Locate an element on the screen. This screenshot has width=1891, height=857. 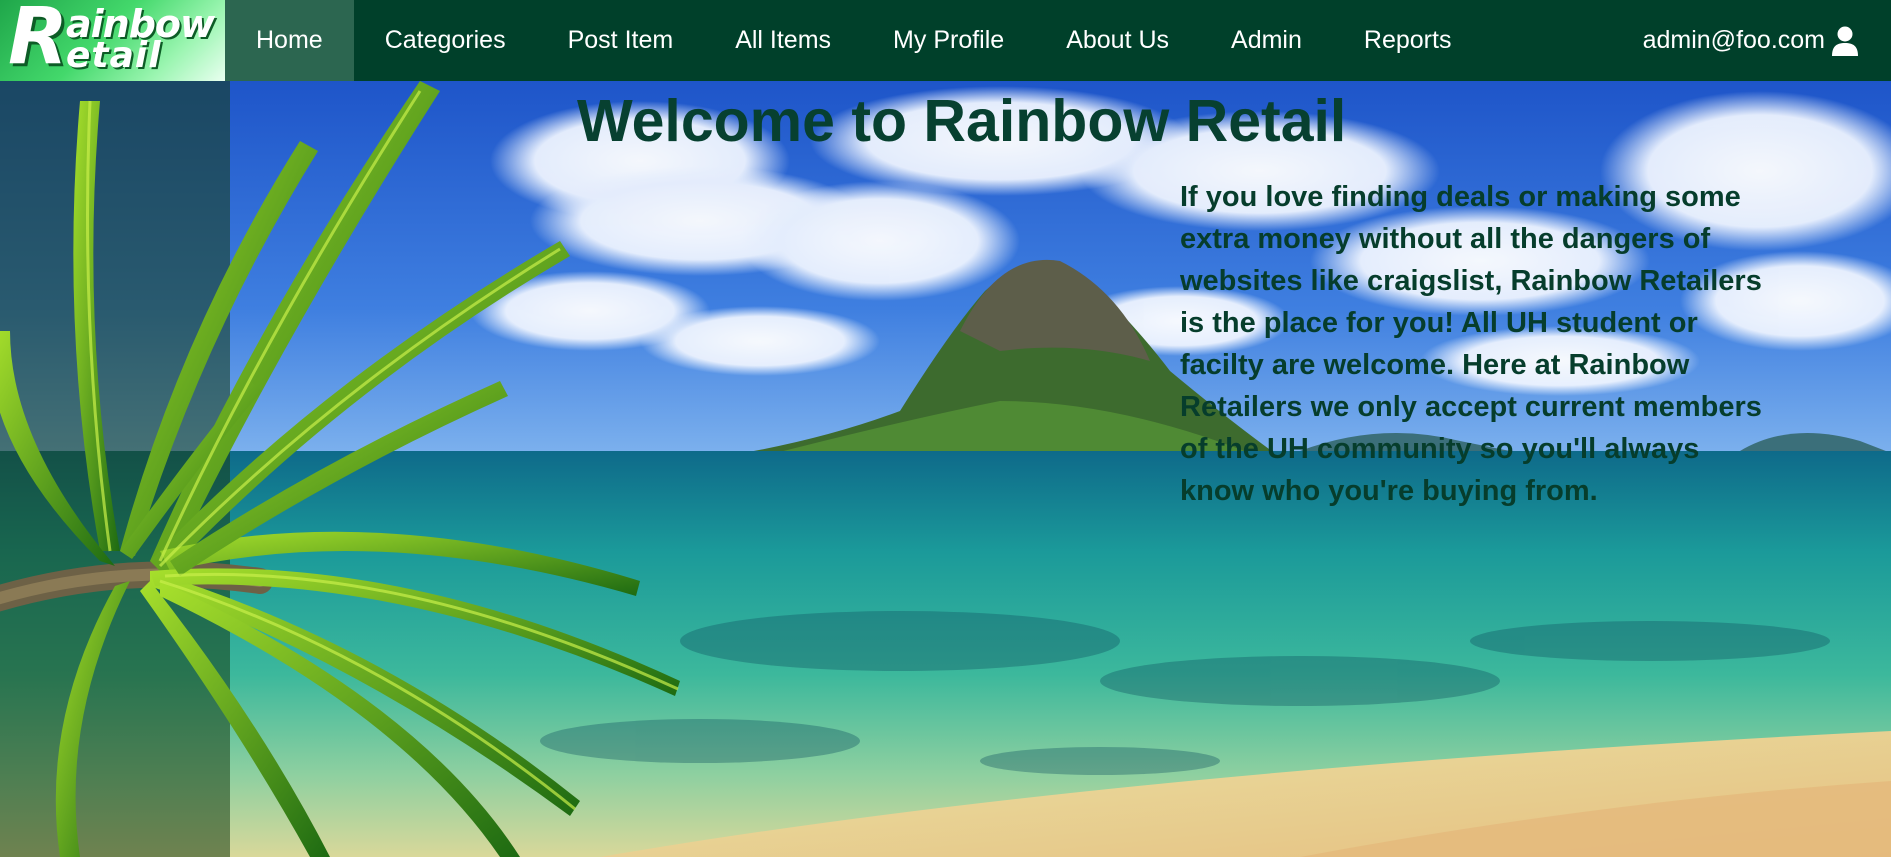
hero-title: Welcome to Rainbow Retail is located at coordinates (962, 121).